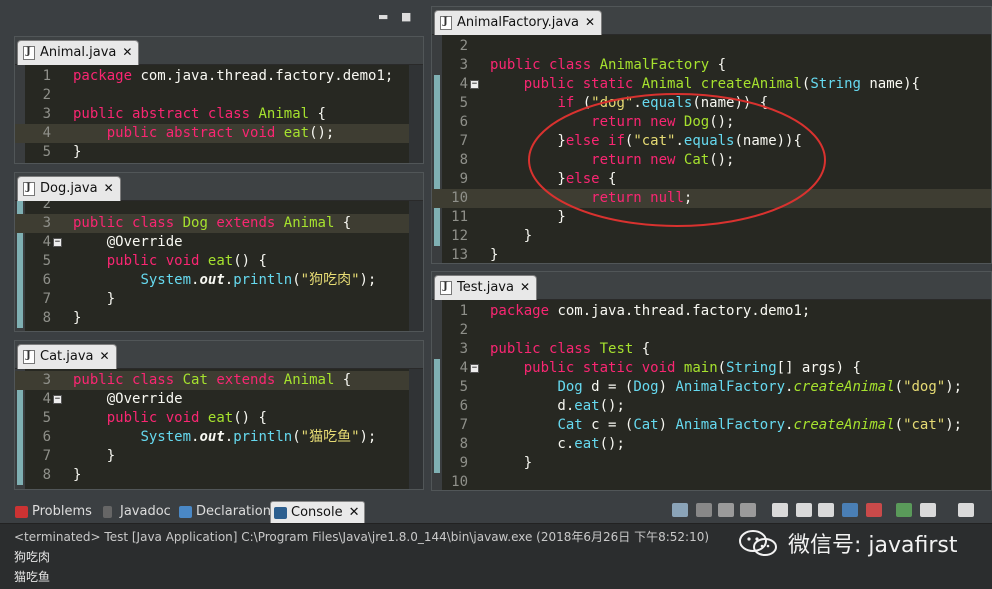 Image resolution: width=992 pixels, height=589 pixels. What do you see at coordinates (219, 437) in the screenshot?
I see `code-line: 6 System.out.println("猫吃鱼");` at bounding box center [219, 437].